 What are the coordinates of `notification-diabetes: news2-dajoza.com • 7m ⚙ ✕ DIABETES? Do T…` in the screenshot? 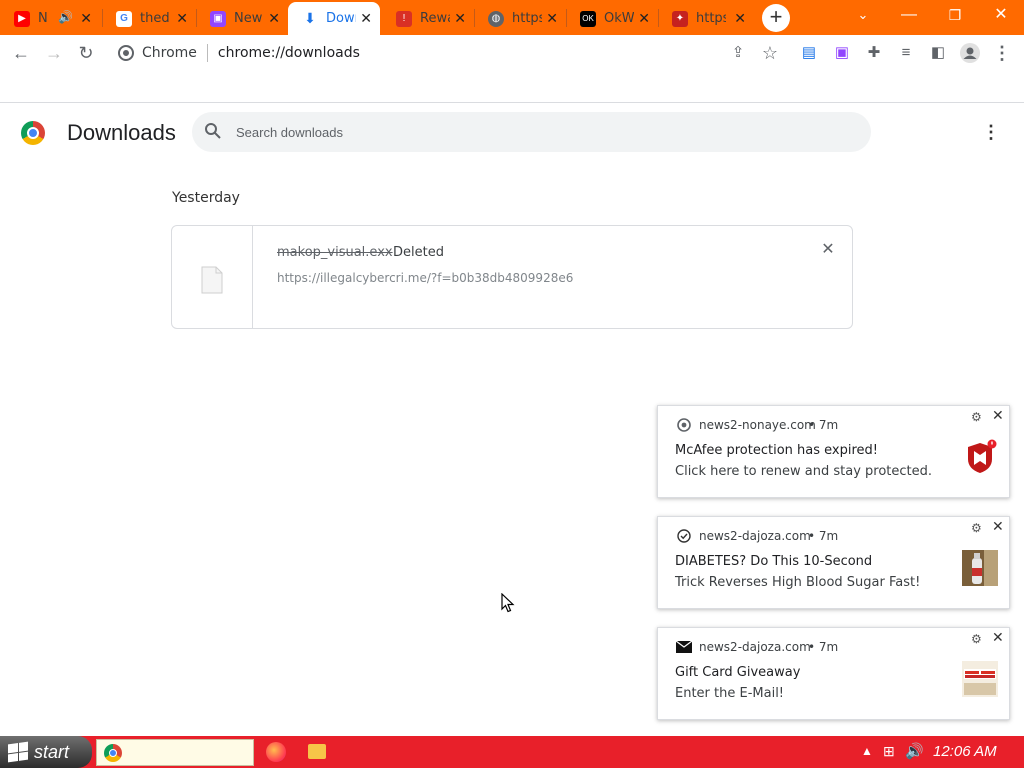 It's located at (833, 562).